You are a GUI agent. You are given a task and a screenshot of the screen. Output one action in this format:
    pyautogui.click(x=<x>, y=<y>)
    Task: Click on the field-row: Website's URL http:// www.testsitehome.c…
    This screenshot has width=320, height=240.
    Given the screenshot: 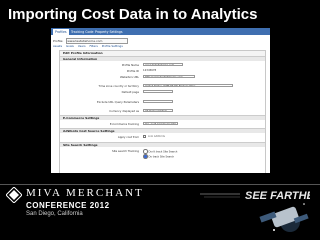 What is the action you would take?
    pyautogui.click(x=162, y=76)
    